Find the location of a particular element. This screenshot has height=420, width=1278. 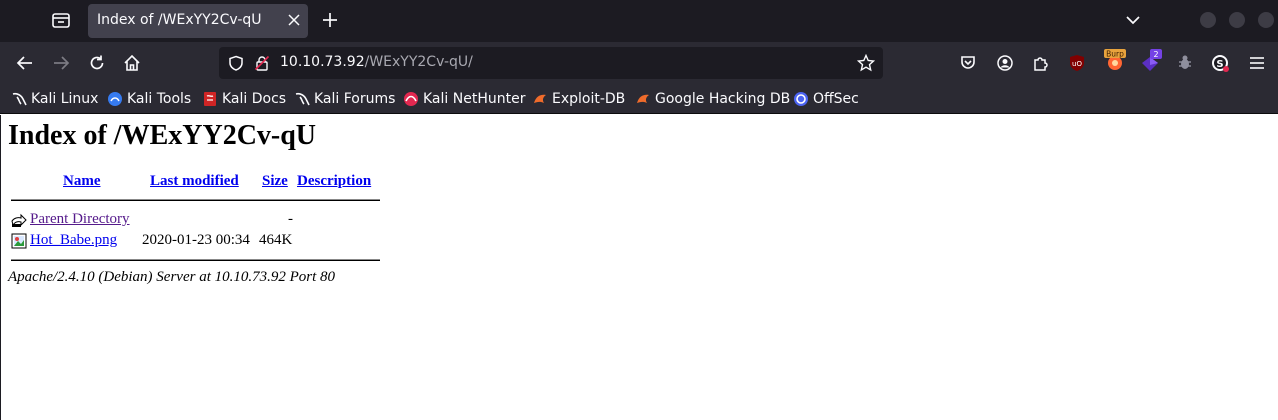

image-icon is located at coordinates (19, 241).